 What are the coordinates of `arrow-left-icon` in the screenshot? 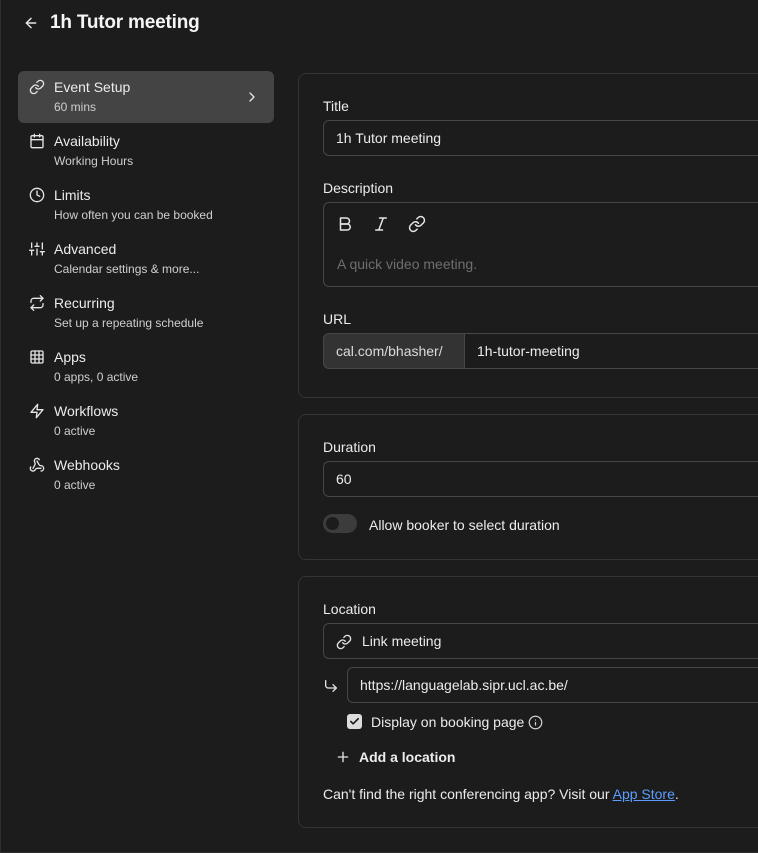 It's located at (31, 23).